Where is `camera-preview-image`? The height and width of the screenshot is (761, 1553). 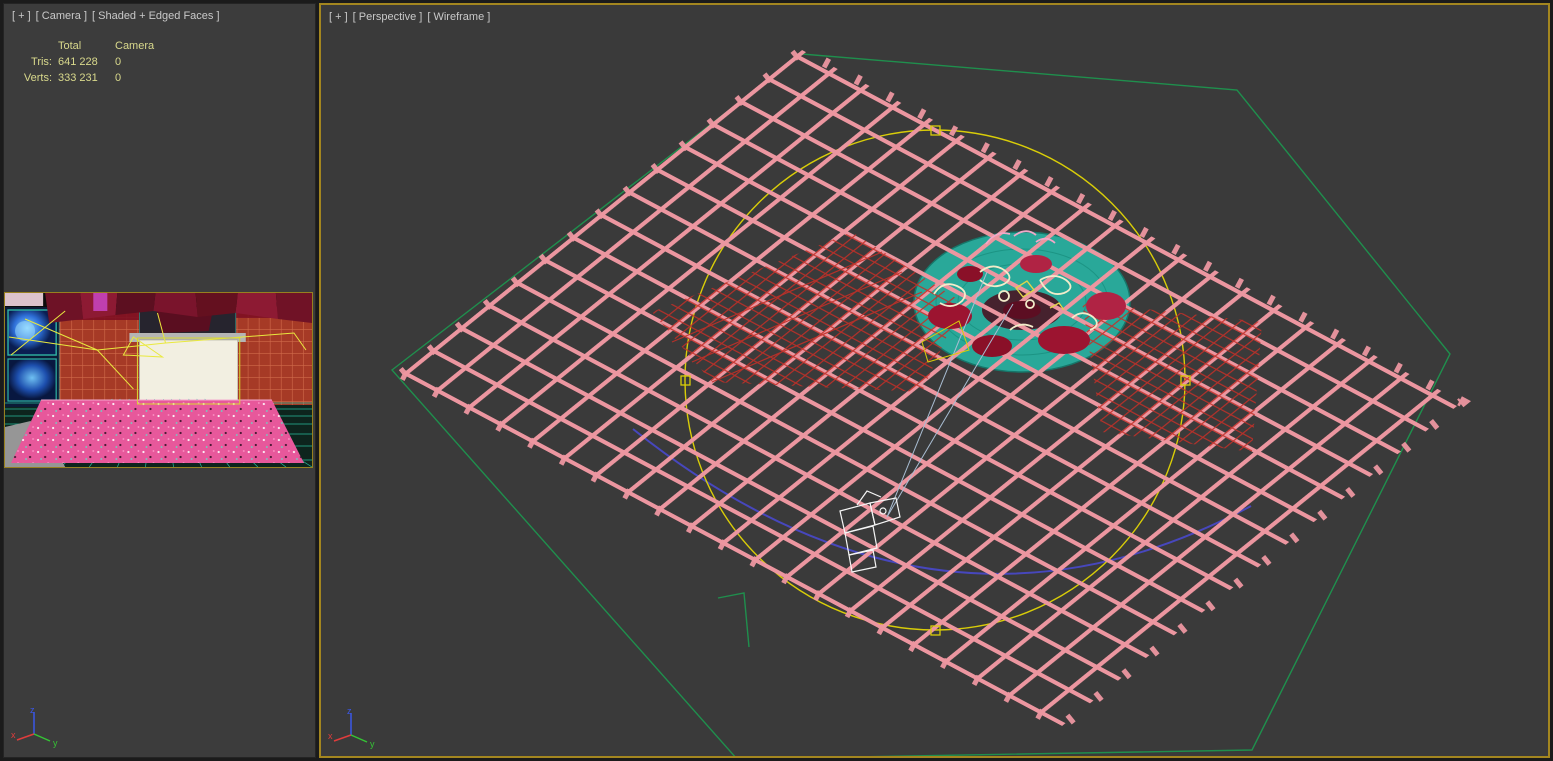
camera-preview-image is located at coordinates (158, 380).